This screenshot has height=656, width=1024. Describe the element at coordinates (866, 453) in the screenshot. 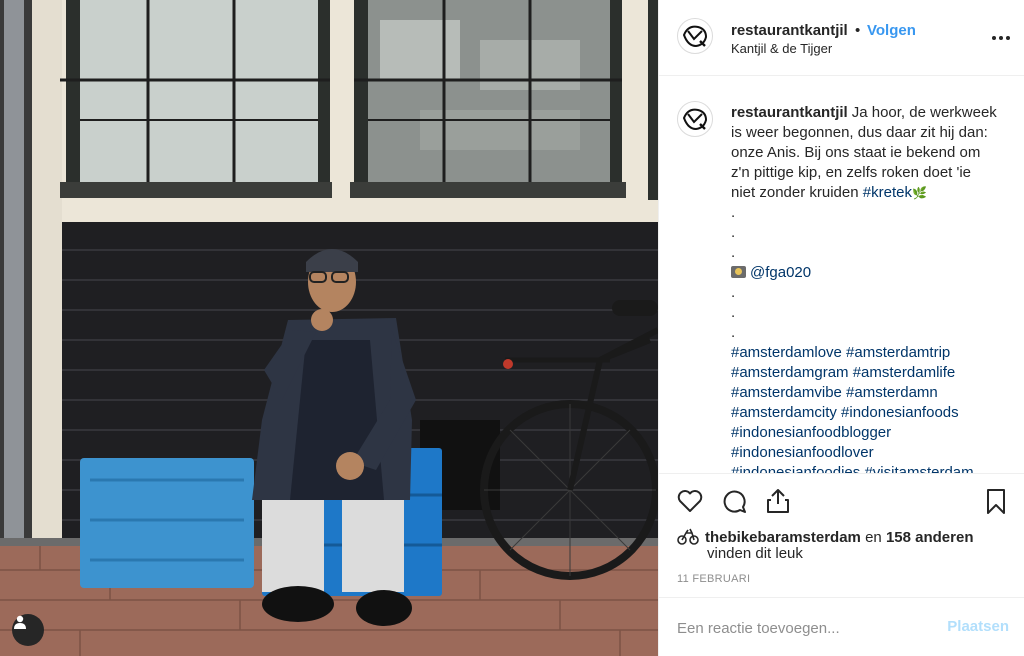

I see `hashtag-line: #indonesianfoodlover` at that location.